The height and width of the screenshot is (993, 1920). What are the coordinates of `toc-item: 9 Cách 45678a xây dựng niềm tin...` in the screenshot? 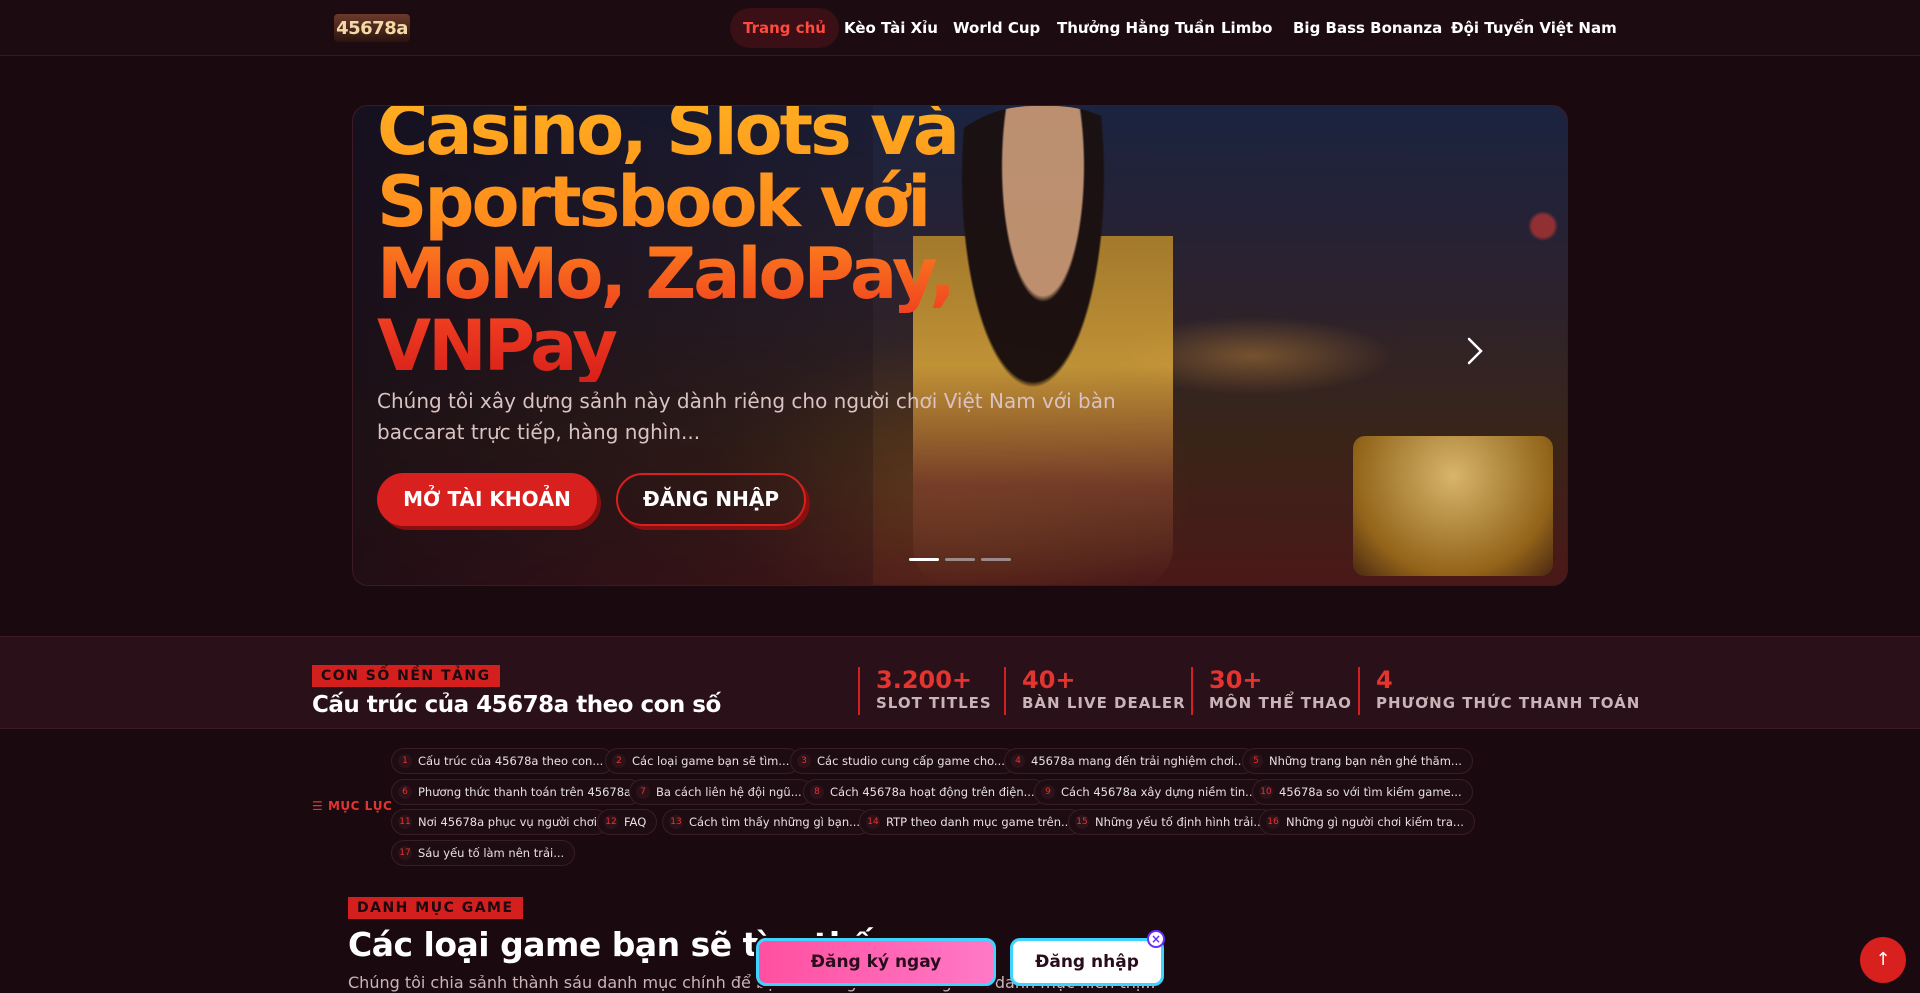 It's located at (1151, 792).